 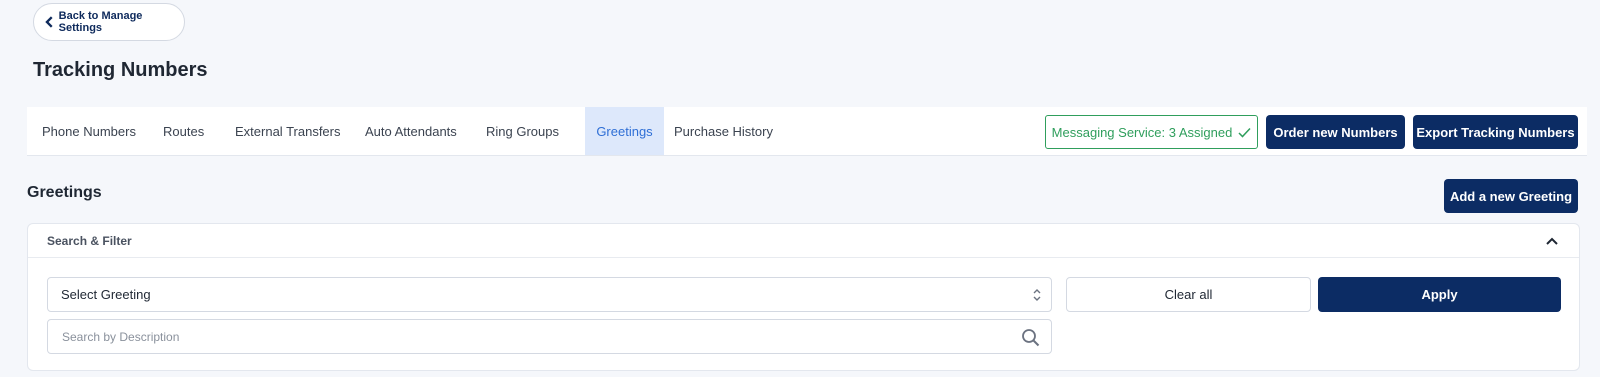 What do you see at coordinates (106, 294) in the screenshot?
I see `greeting-select-value: Select Greeting` at bounding box center [106, 294].